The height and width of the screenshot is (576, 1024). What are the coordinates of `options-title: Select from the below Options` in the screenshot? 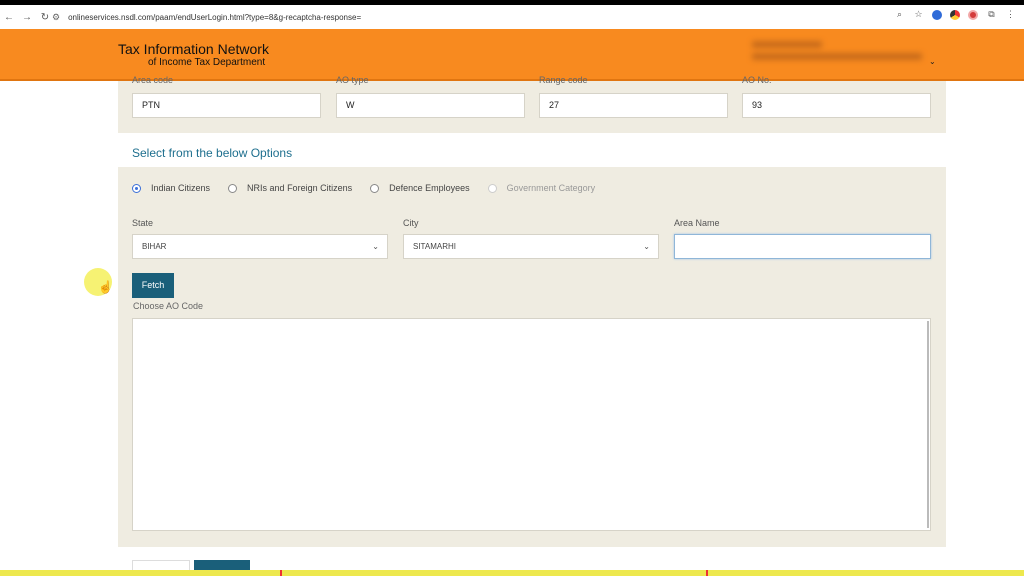 It's located at (212, 153).